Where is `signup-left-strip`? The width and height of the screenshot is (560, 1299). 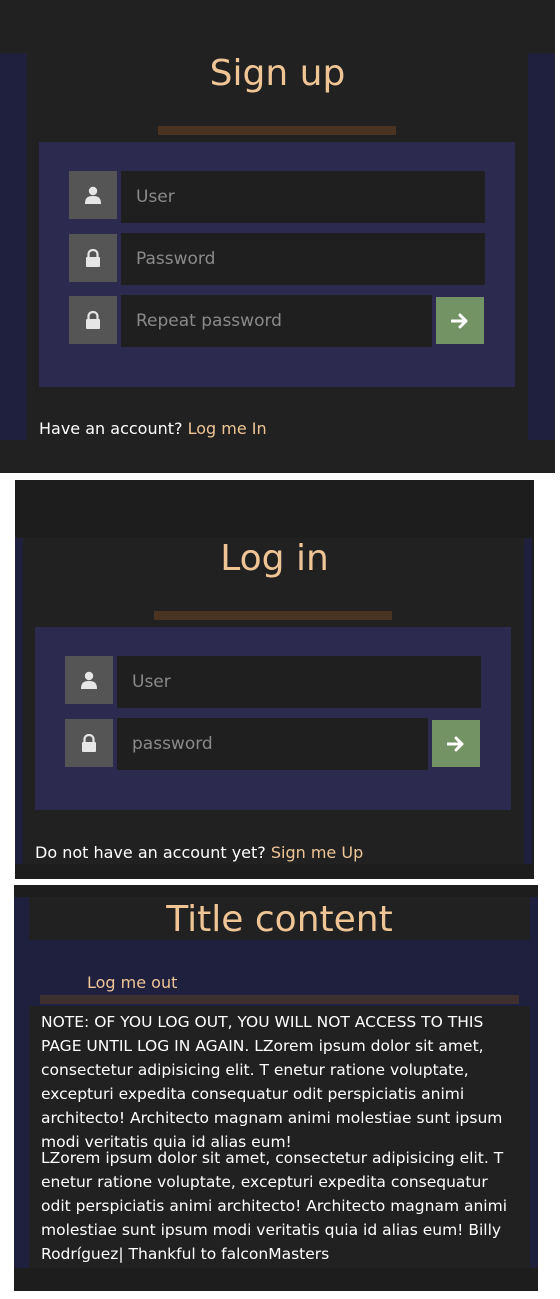
signup-left-strip is located at coordinates (13, 246).